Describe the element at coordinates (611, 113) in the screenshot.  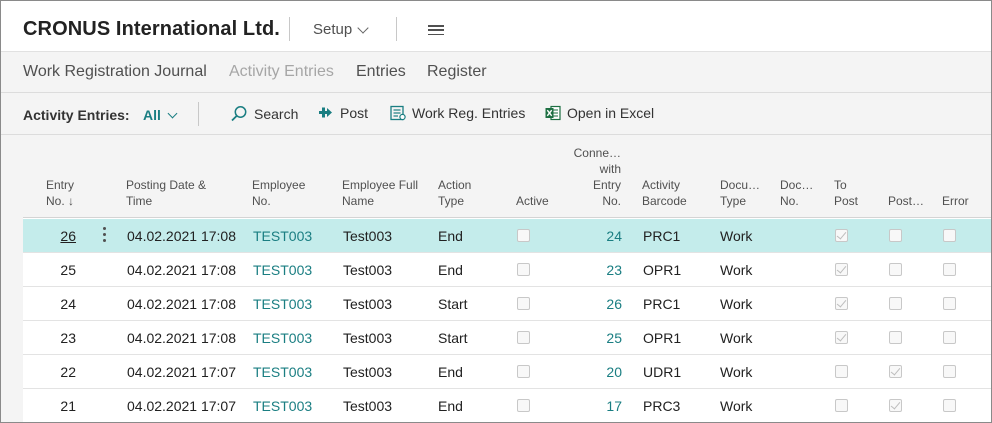
I see `open-in-excel-label: Open in Excel` at that location.